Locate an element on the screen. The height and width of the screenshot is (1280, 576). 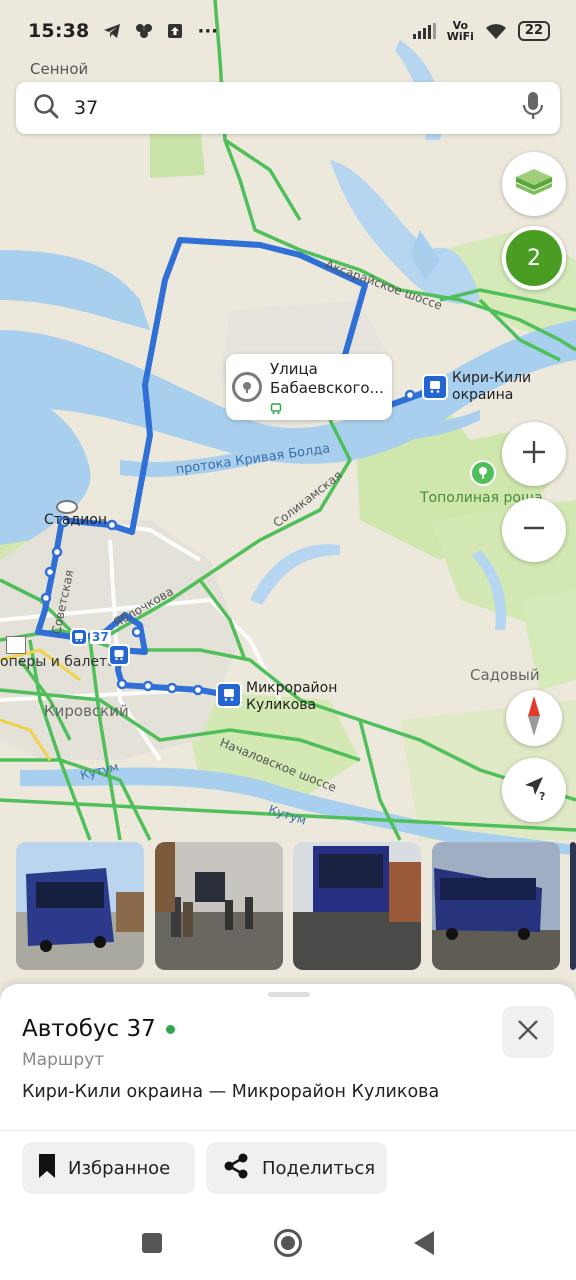
my-location-button: ? is located at coordinates (534, 790).